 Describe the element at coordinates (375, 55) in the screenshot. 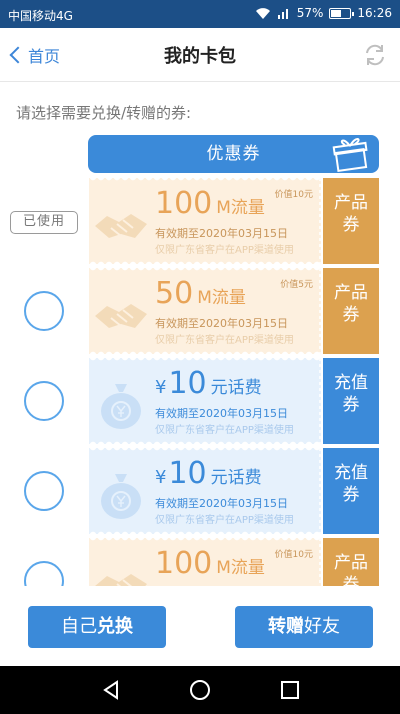

I see `refresh-icon` at that location.